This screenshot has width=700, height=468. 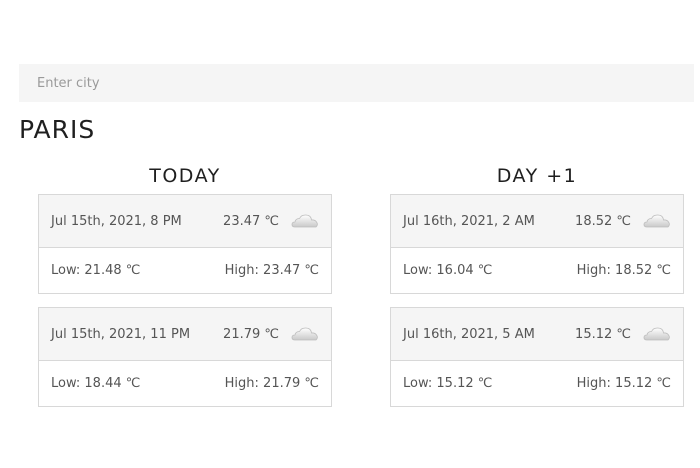 I want to click on column-heading: DAY +1, so click(x=537, y=176).